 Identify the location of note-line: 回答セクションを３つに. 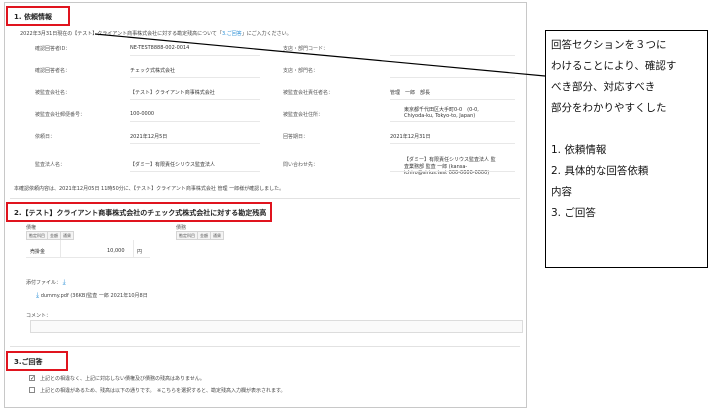
(609, 45).